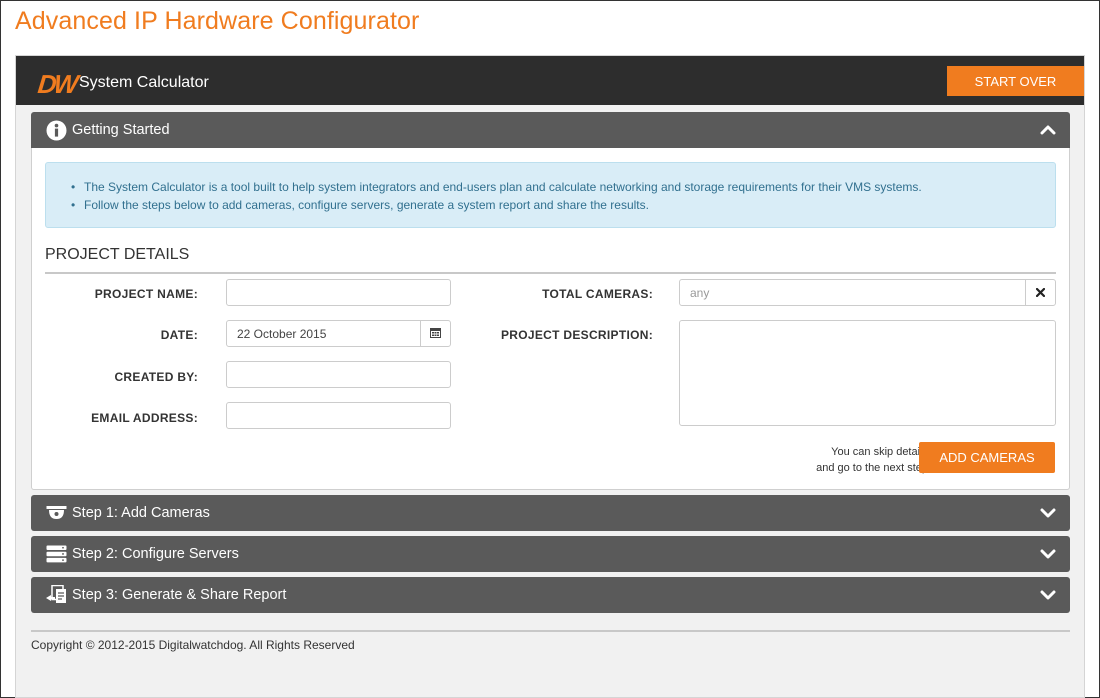  What do you see at coordinates (56, 595) in the screenshot?
I see `report-share-icon` at bounding box center [56, 595].